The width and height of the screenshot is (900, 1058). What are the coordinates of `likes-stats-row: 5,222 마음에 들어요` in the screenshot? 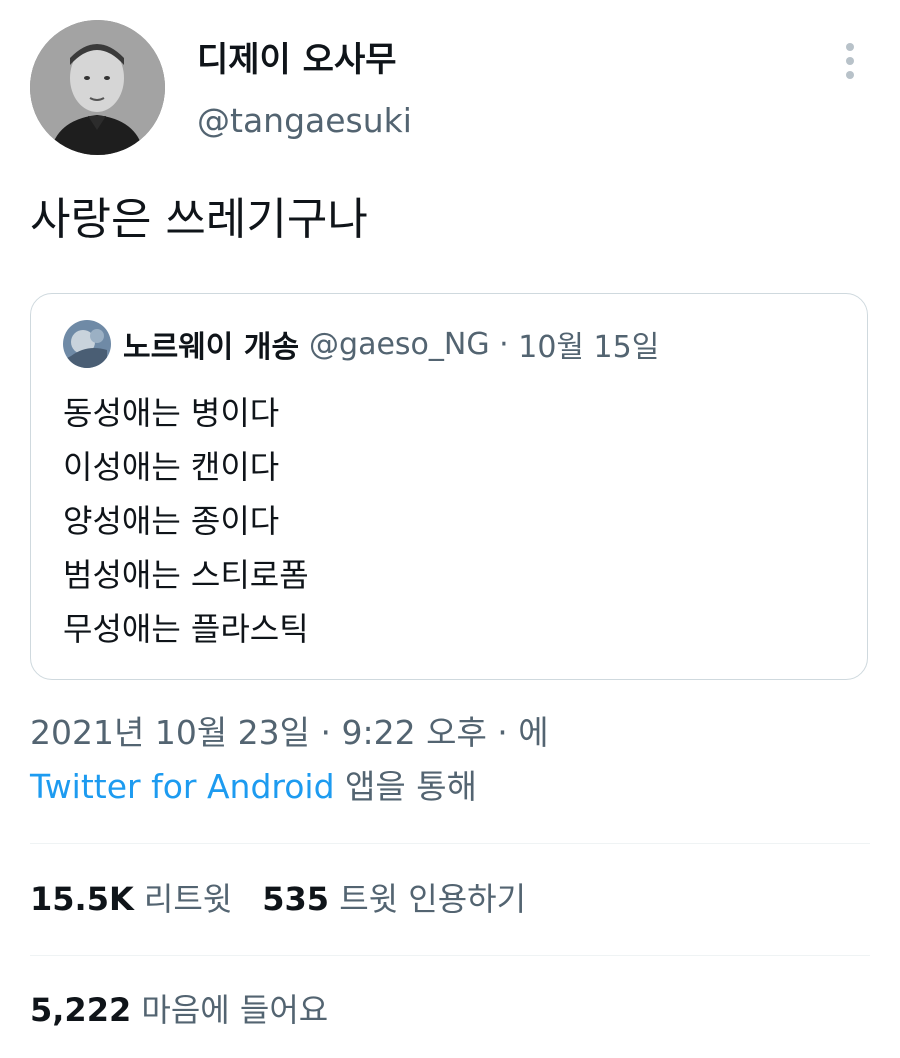 It's located at (179, 1010).